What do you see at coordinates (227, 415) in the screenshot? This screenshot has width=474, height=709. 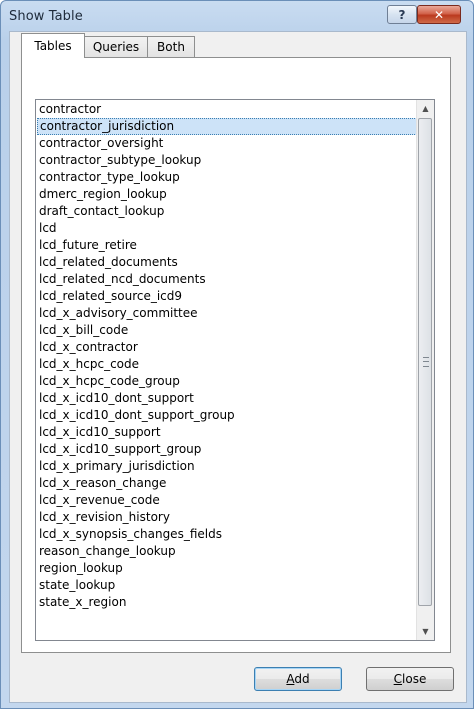 I see `list-item: lcd_x_icd10_dont_support_group` at bounding box center [227, 415].